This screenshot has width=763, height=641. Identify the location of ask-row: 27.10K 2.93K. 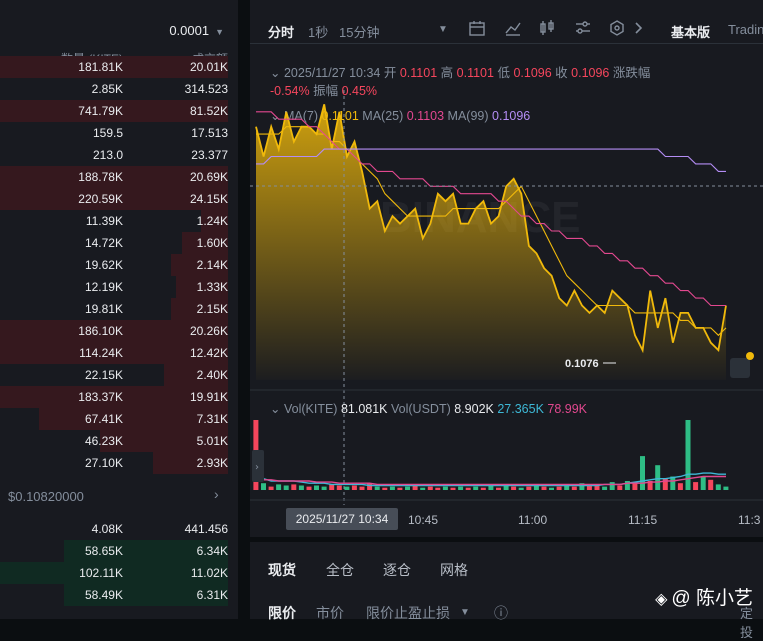
(119, 463).